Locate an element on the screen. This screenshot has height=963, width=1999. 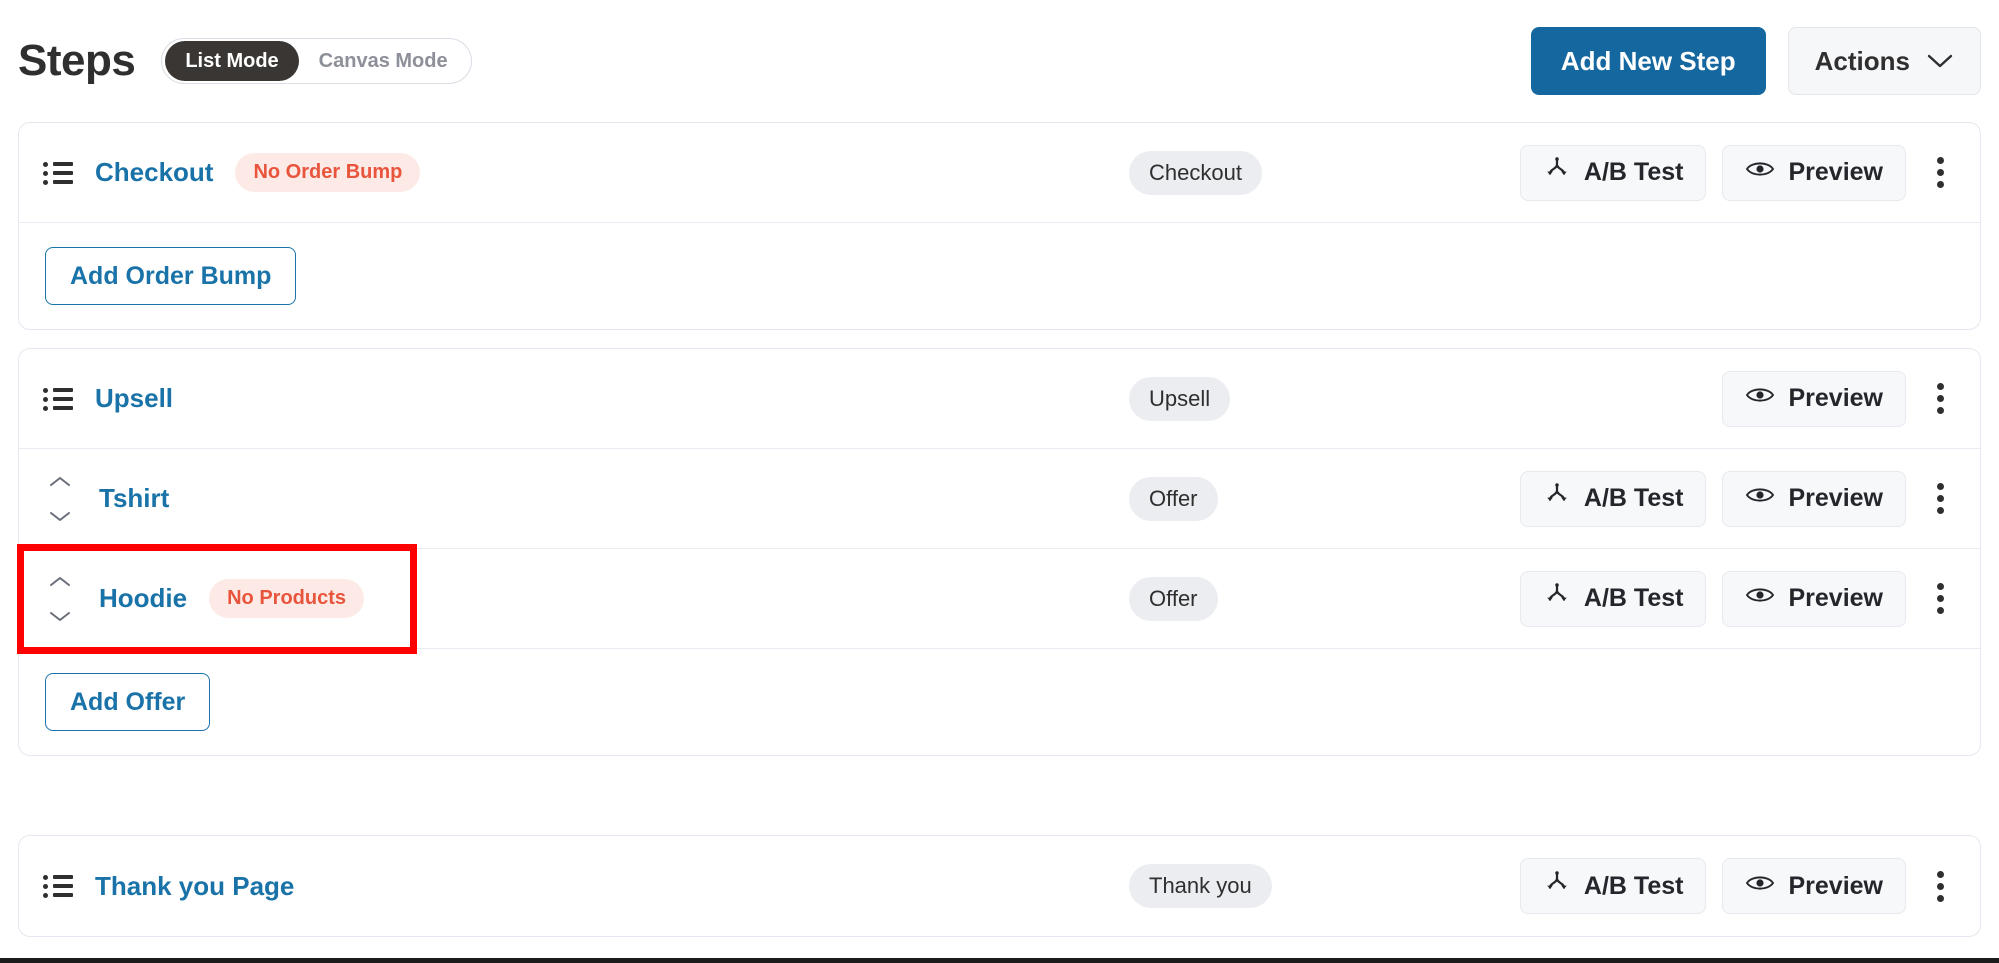
thank-you-card: Thank you Page Thank you A/B Test Preview is located at coordinates (999, 886).